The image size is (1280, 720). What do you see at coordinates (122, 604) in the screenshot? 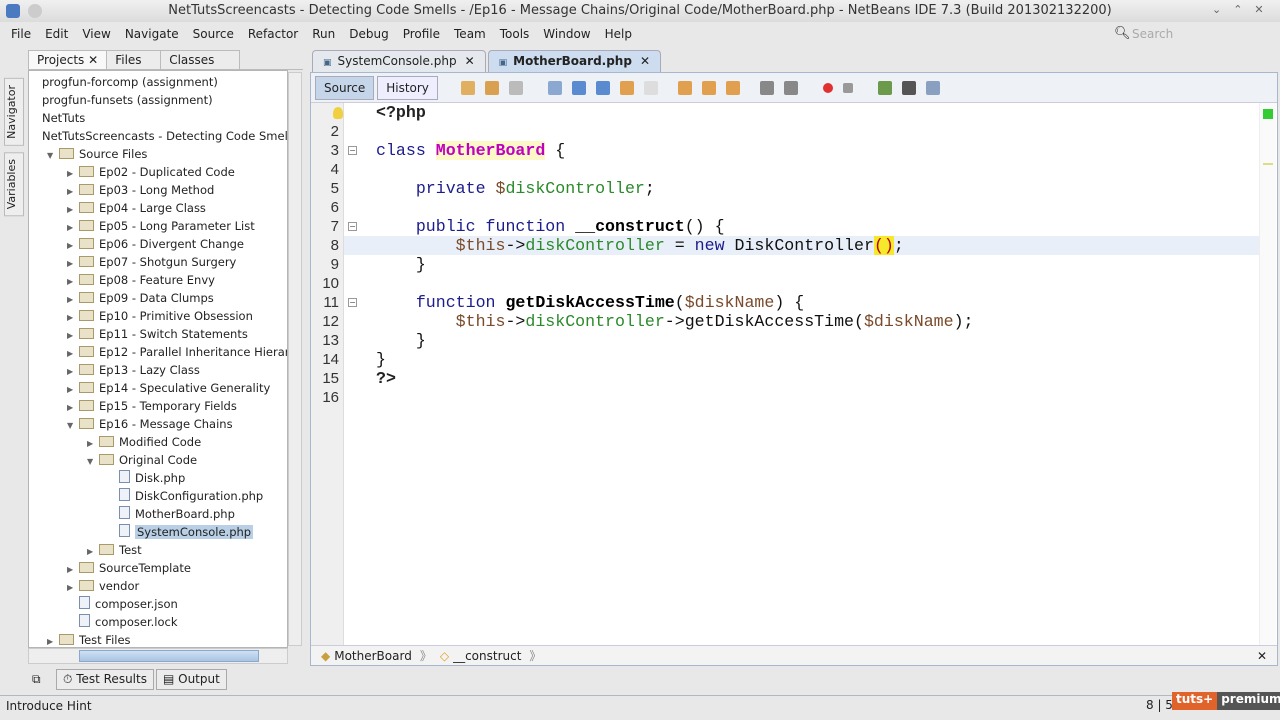
I see `tree-item: composer.json` at bounding box center [122, 604].